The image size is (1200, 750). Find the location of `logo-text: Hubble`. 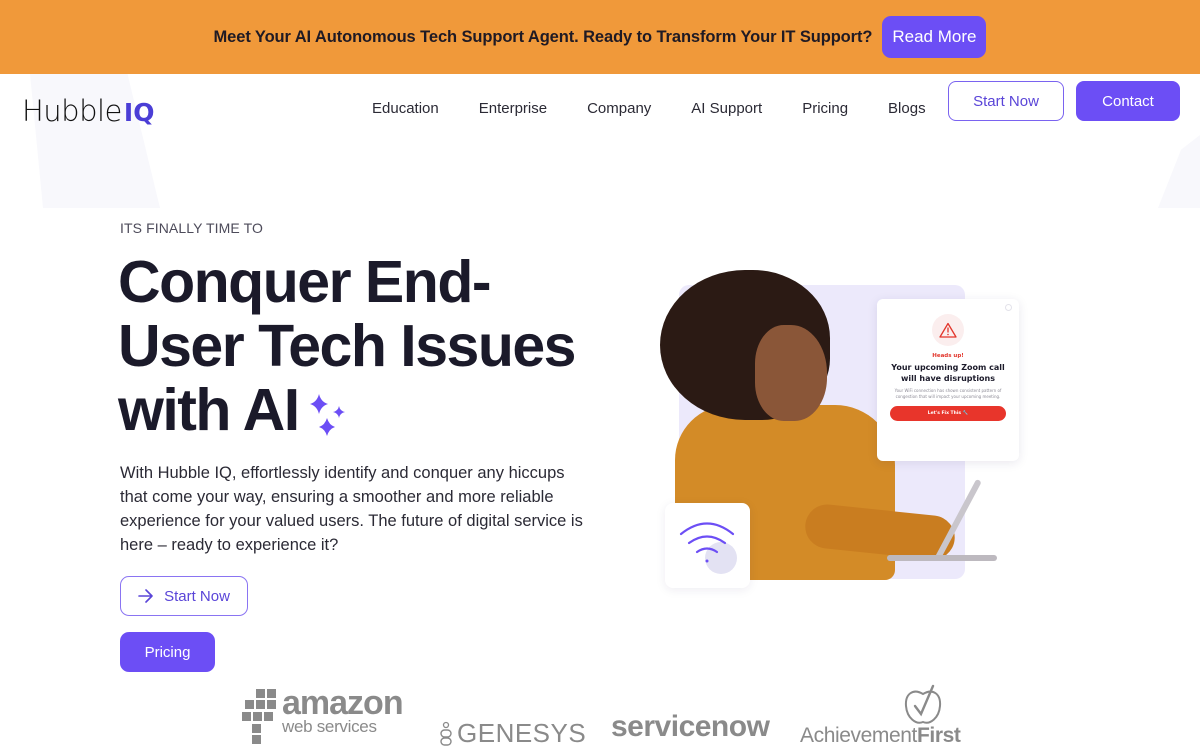

logo-text: Hubble is located at coordinates (72, 111).